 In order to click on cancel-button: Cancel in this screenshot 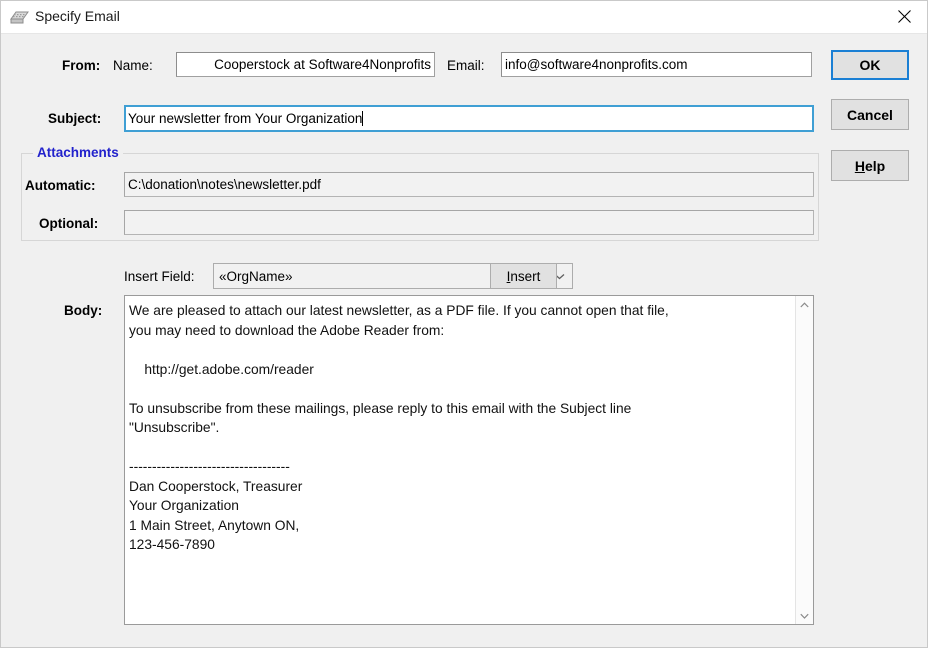, I will do `click(870, 114)`.